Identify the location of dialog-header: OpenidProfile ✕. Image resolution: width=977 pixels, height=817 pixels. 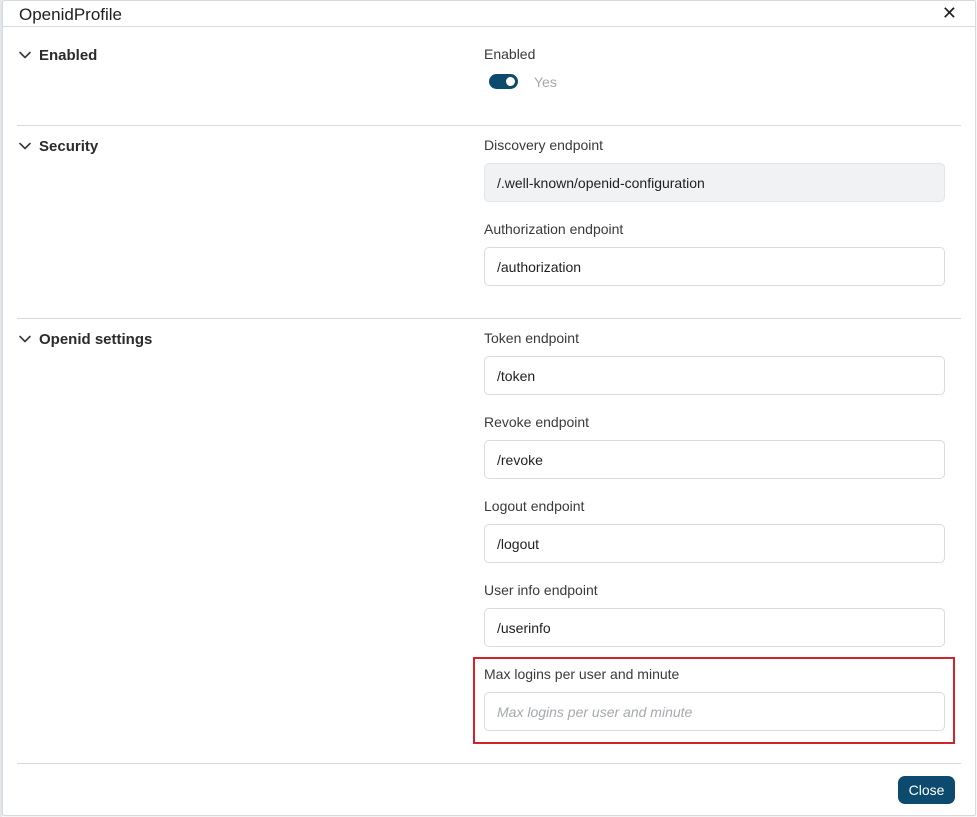
(489, 14).